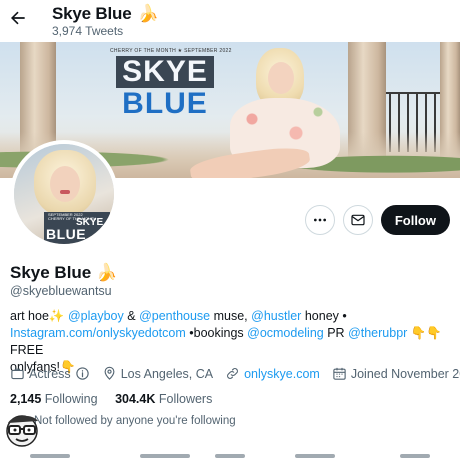  Describe the element at coordinates (51, 272) in the screenshot. I see `profile-display-name: Skye Blue` at that location.